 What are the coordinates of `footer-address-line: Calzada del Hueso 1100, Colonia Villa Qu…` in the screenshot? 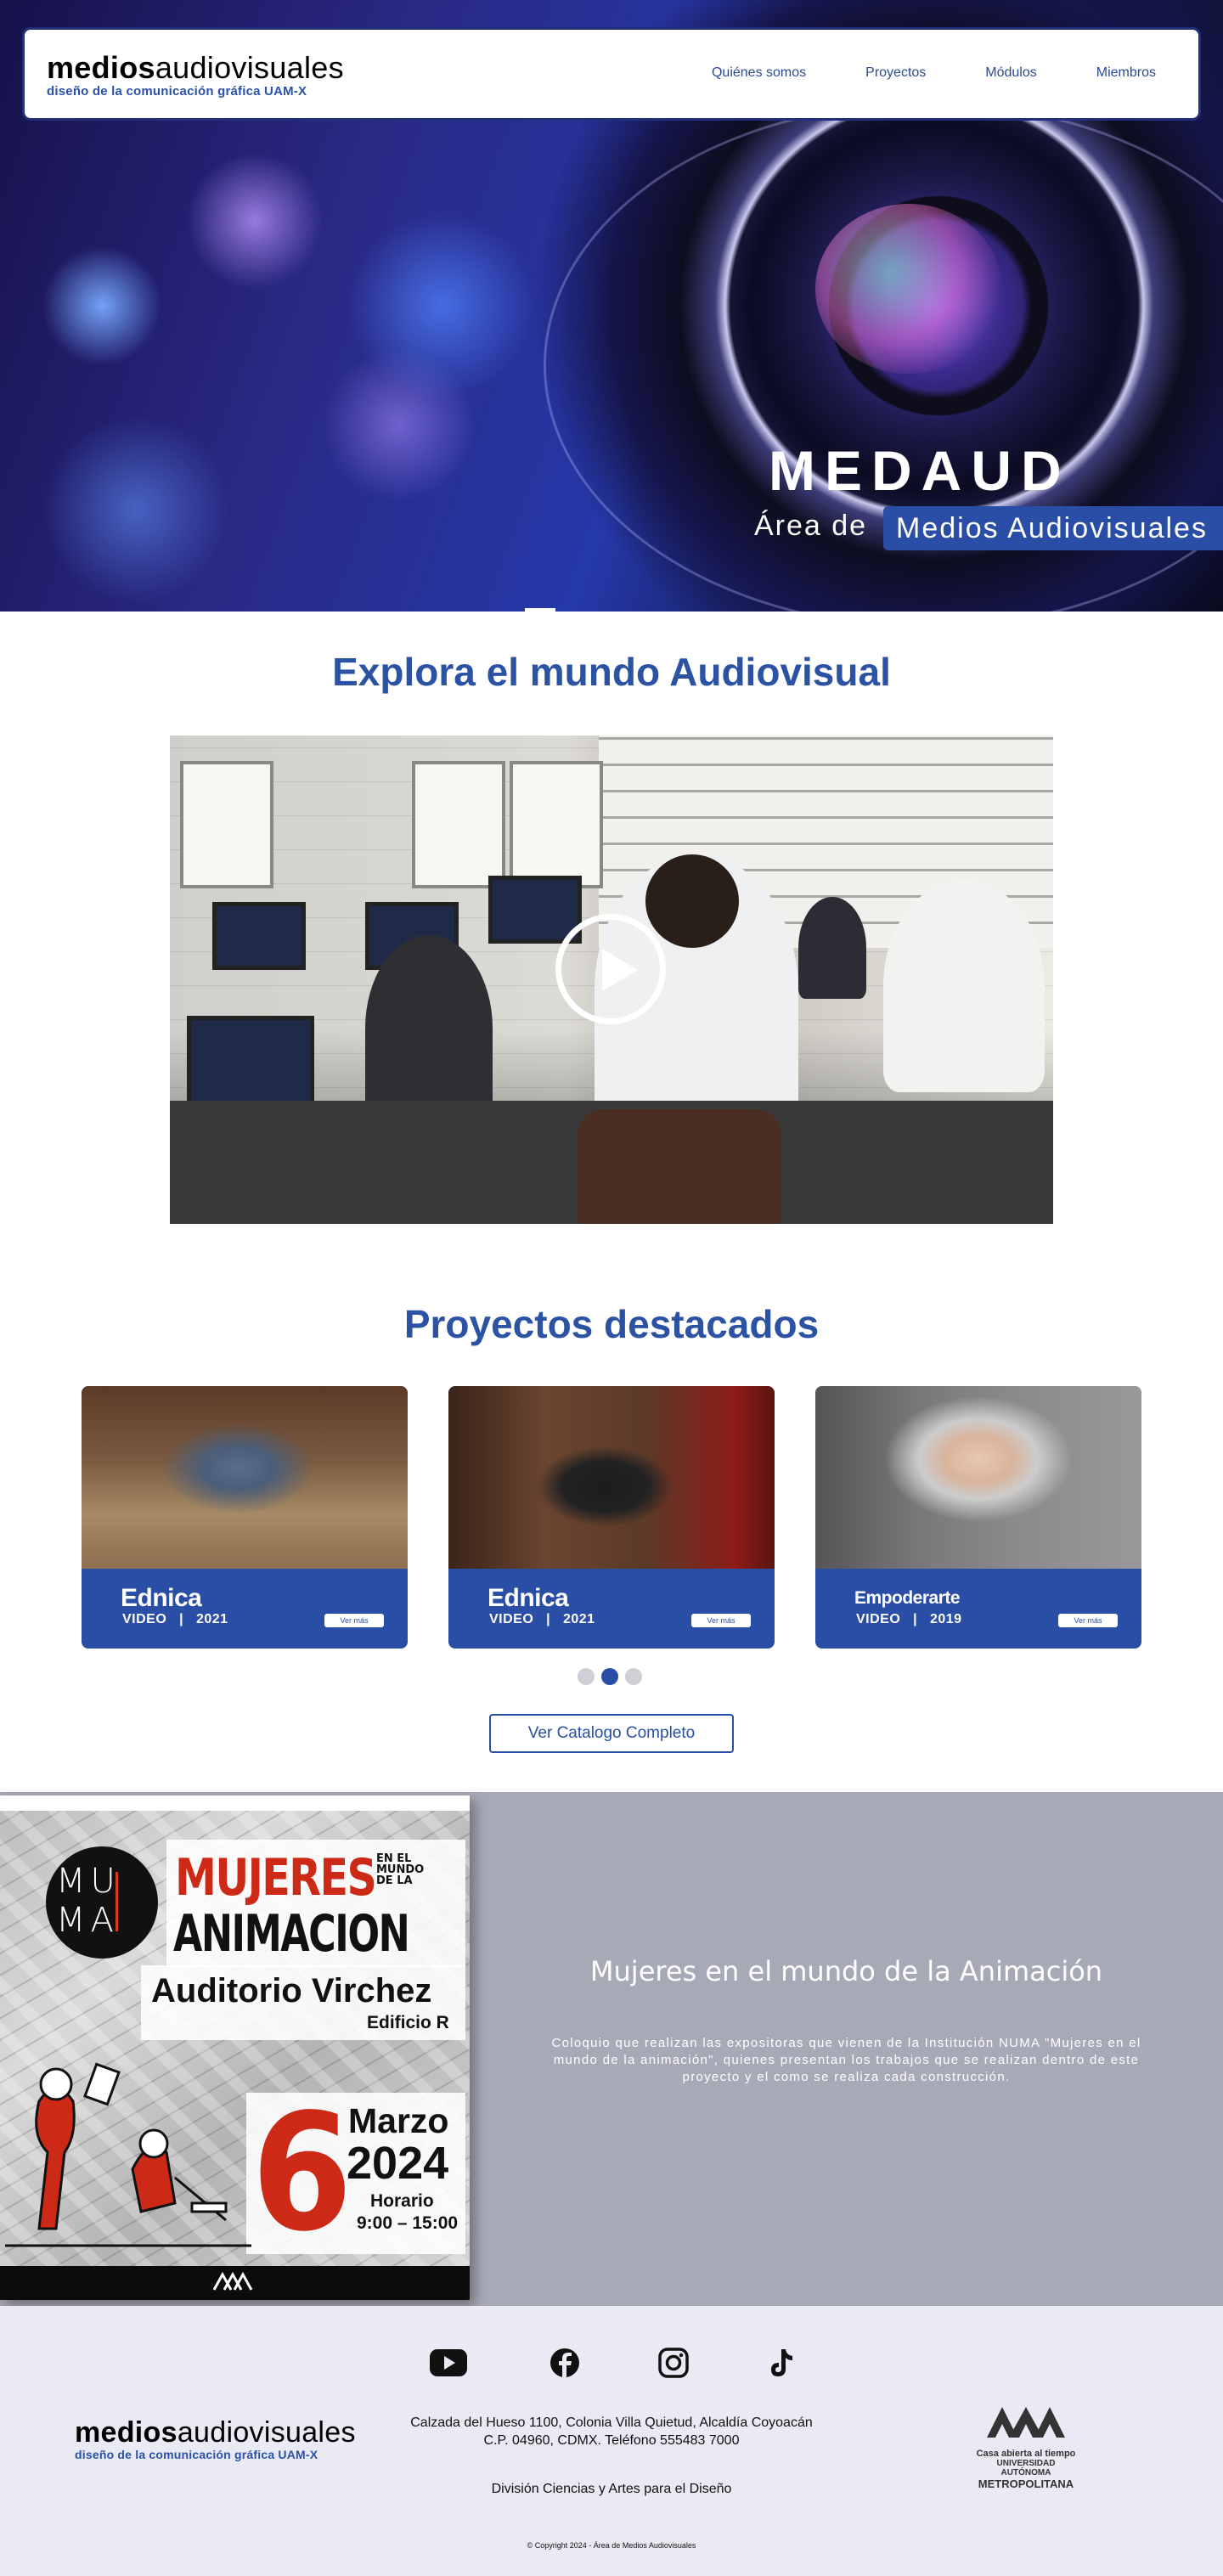 It's located at (611, 2422).